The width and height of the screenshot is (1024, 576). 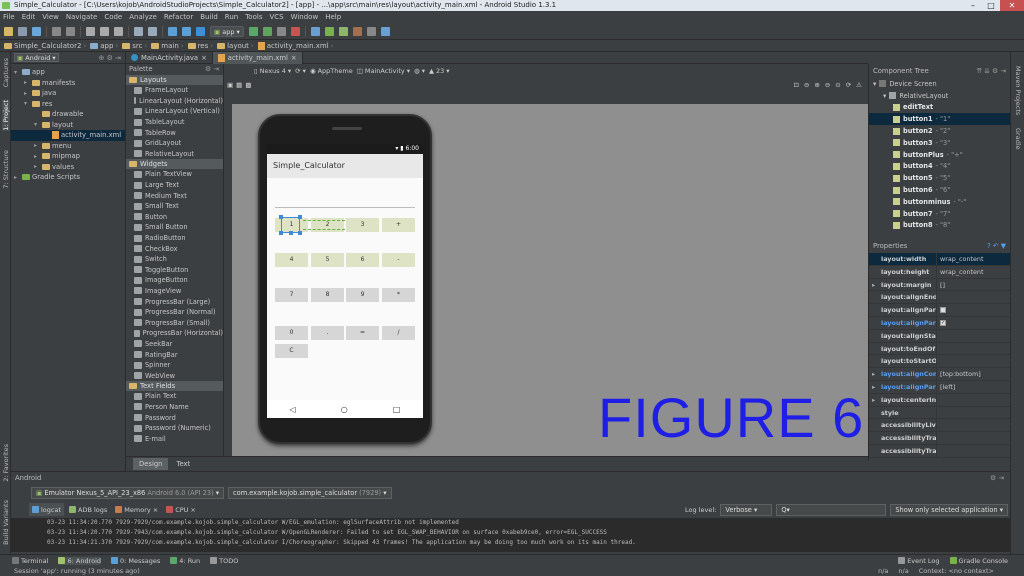 I want to click on properties-actions-icon: ? ↶ ▼, so click(x=996, y=246).